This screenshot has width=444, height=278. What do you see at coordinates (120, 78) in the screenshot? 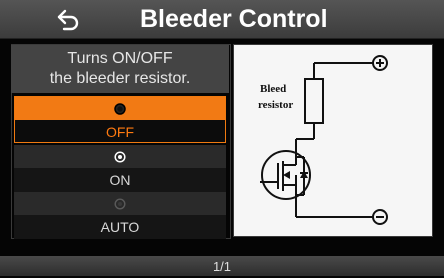
I see `description-line-2: the bleeder resistor.` at bounding box center [120, 78].